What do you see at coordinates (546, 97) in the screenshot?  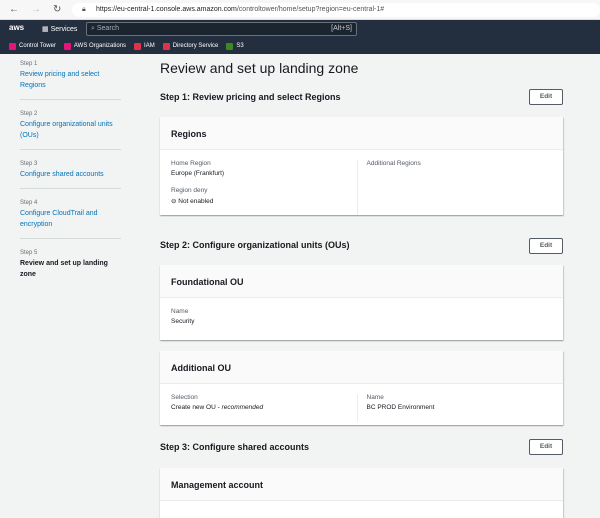 I see `edit-step1-button: Edit` at bounding box center [546, 97].